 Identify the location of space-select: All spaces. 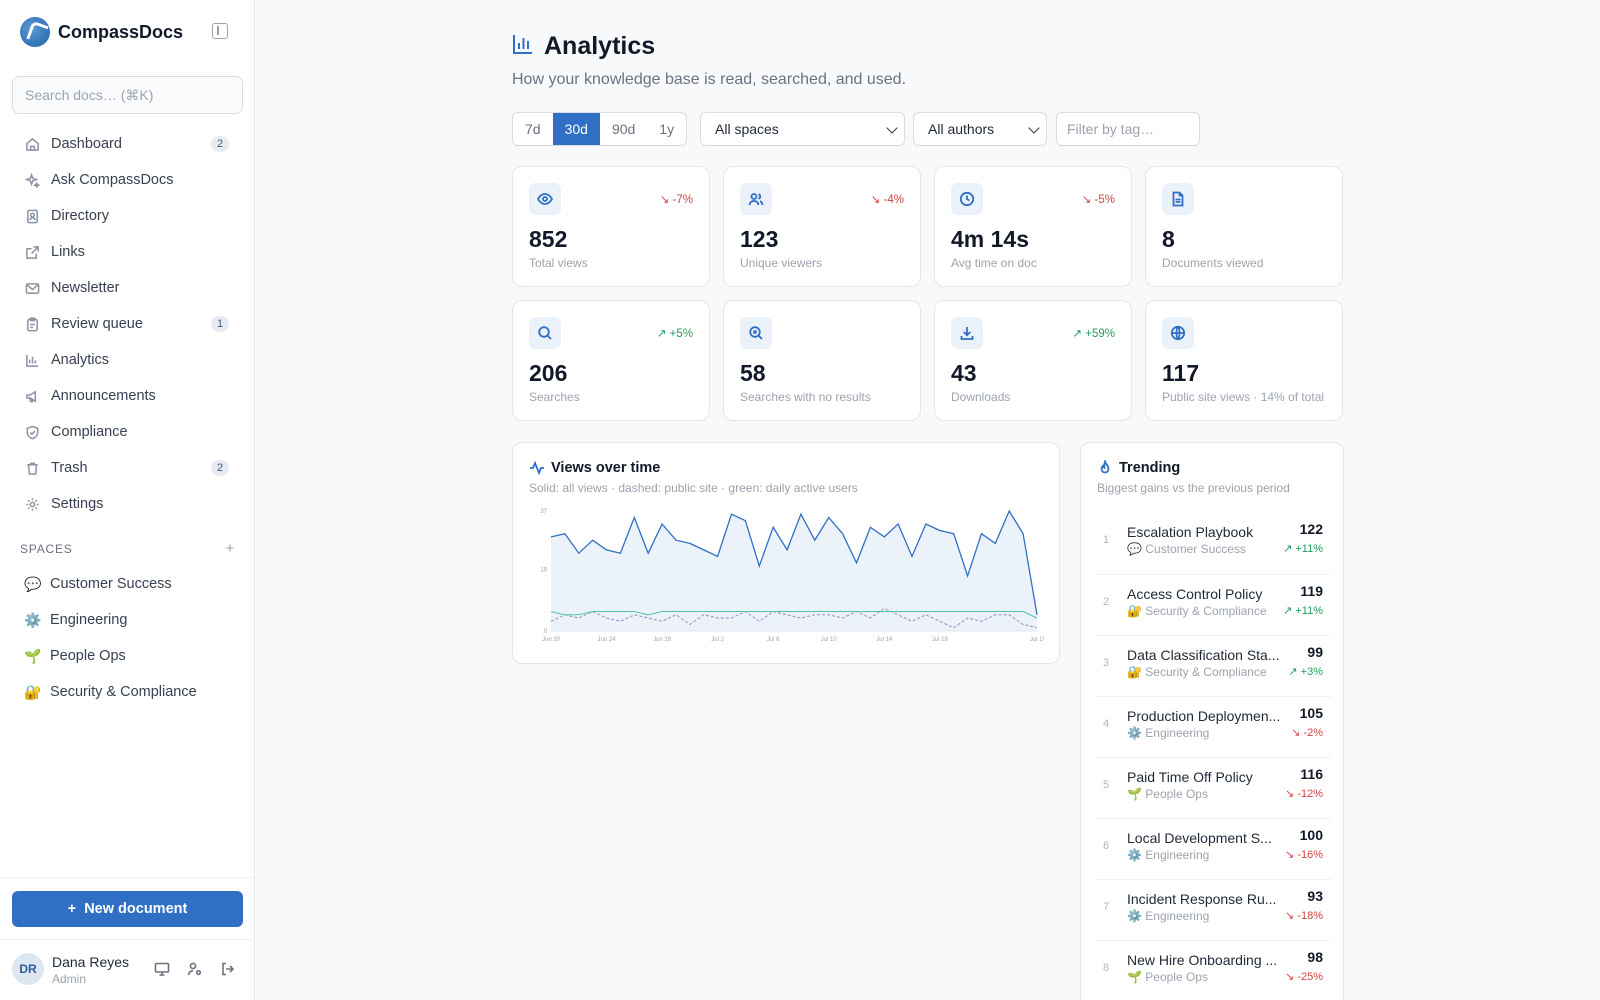
(802, 129).